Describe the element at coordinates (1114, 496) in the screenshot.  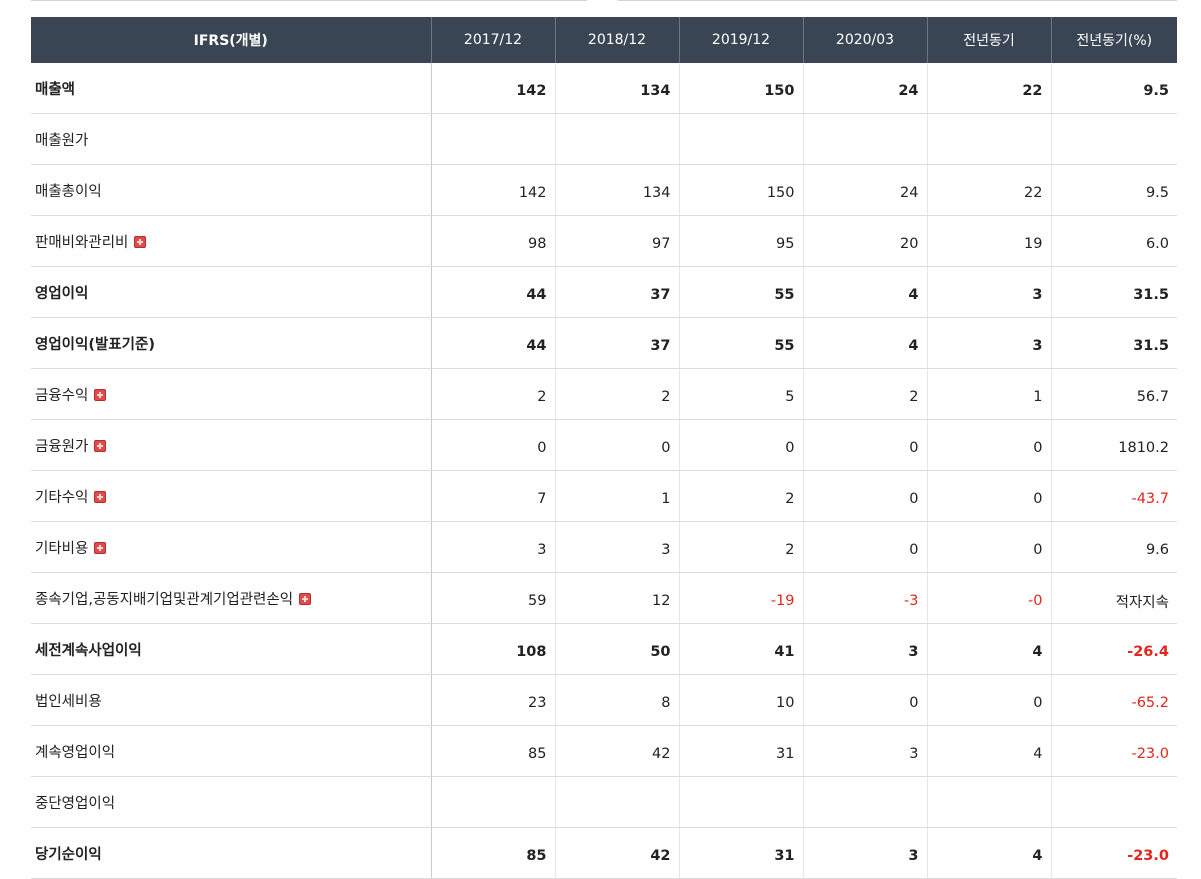
I see `value-cell: -43.7` at that location.